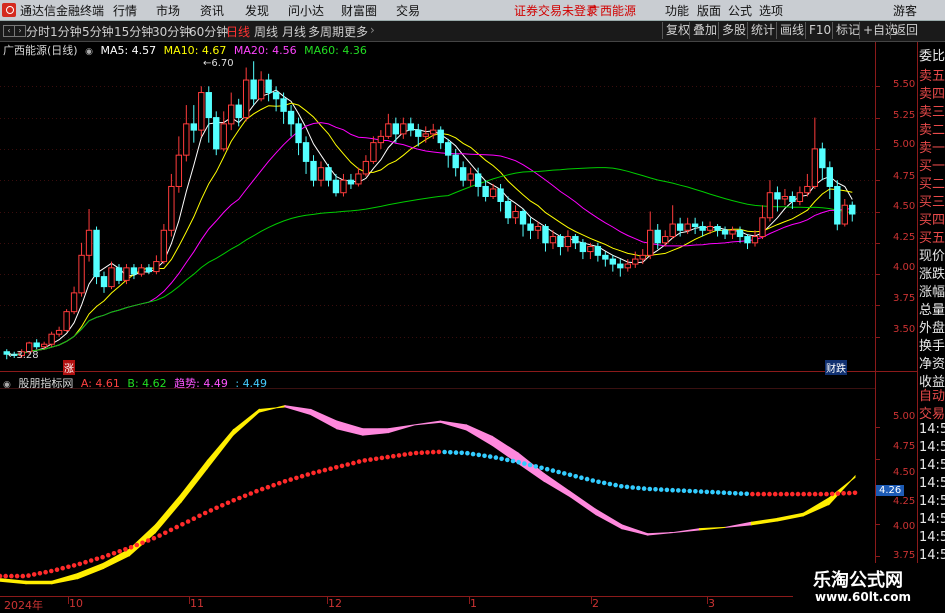 This screenshot has height=613, width=945. Describe the element at coordinates (904, 329) in the screenshot. I see `y-tick: 3.50` at that location.